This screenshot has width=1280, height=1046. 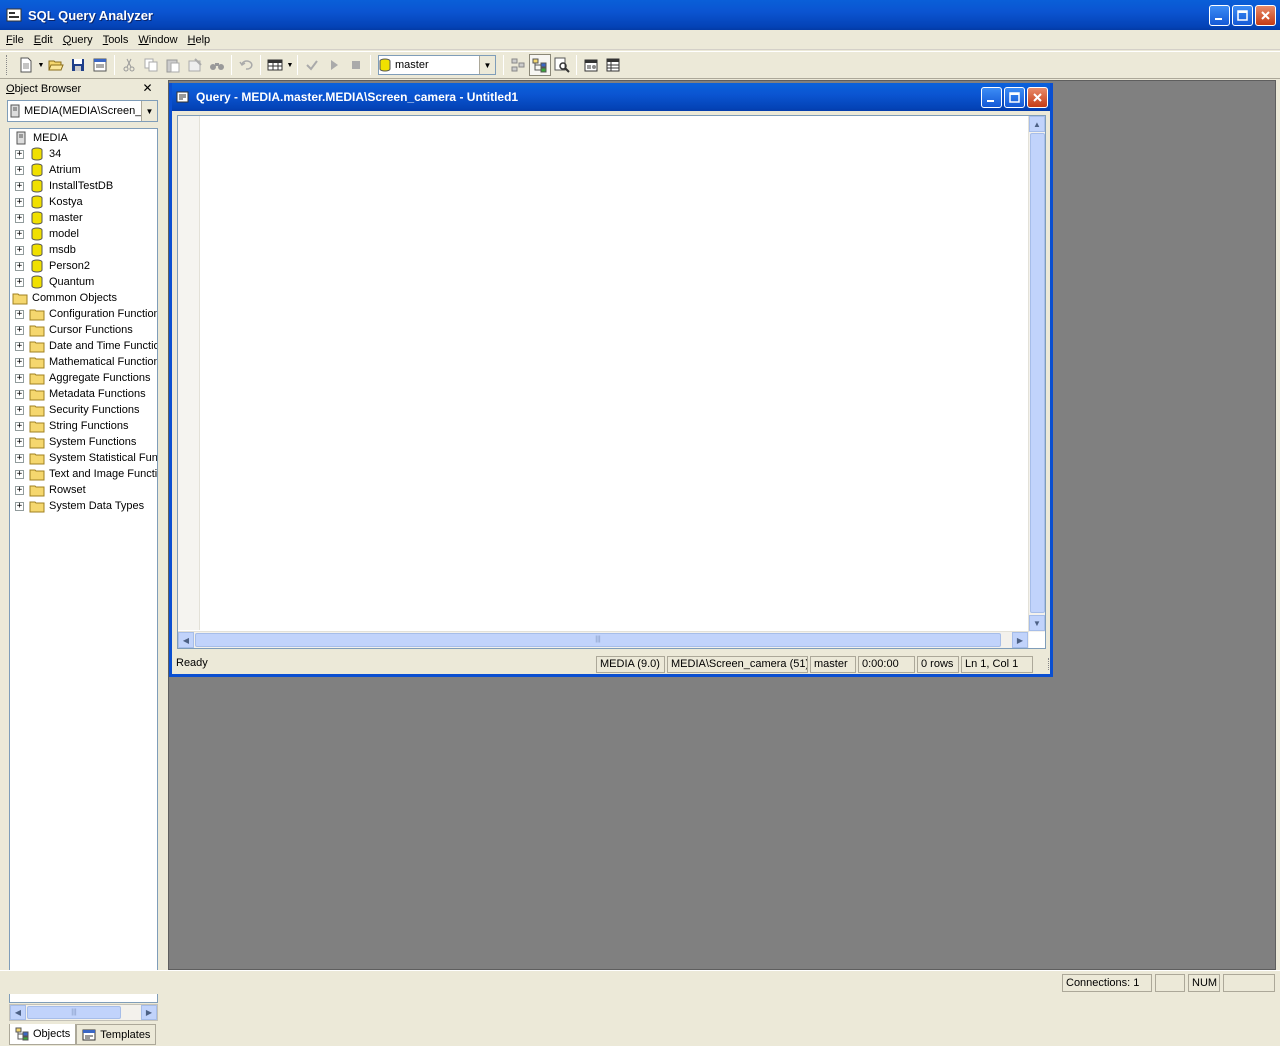 I want to click on menu-tools: Tools, so click(x=116, y=40).